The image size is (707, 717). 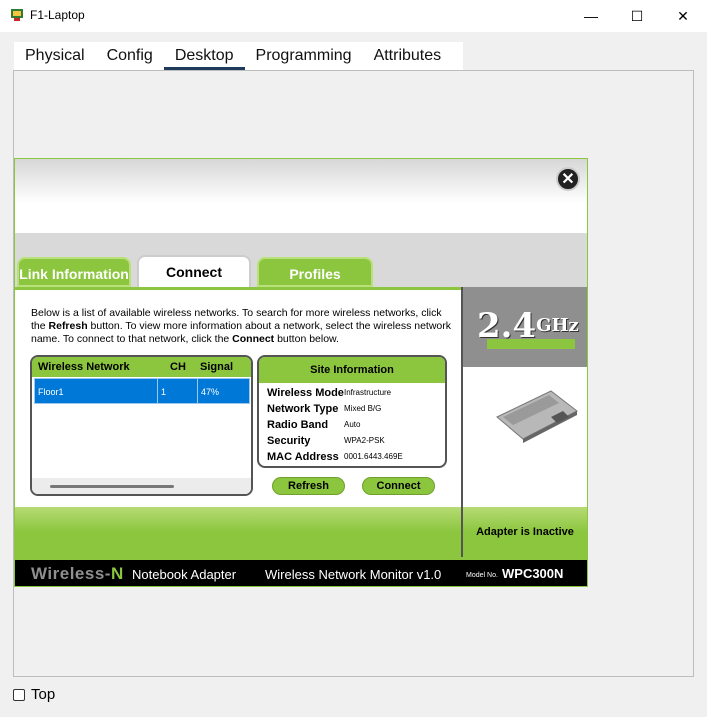 I want to click on site-information-title: Site Information, so click(x=352, y=370).